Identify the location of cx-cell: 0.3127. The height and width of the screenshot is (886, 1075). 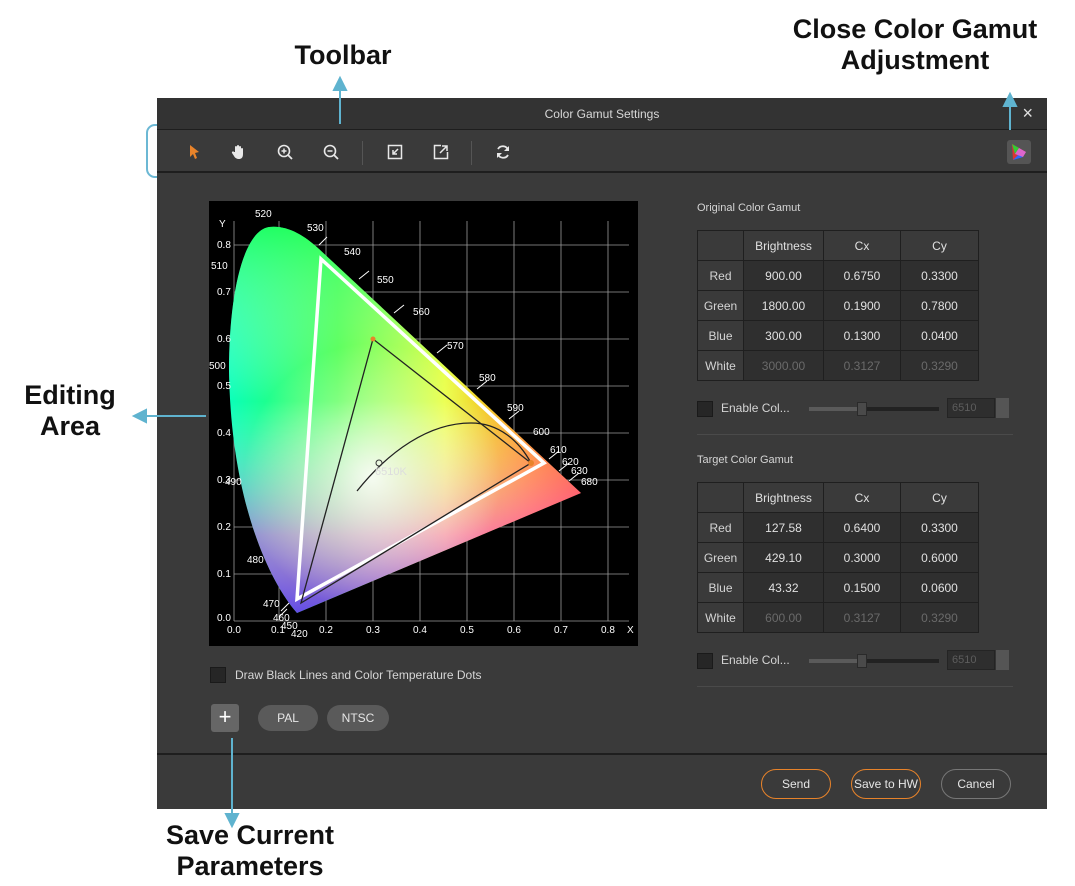
(862, 365).